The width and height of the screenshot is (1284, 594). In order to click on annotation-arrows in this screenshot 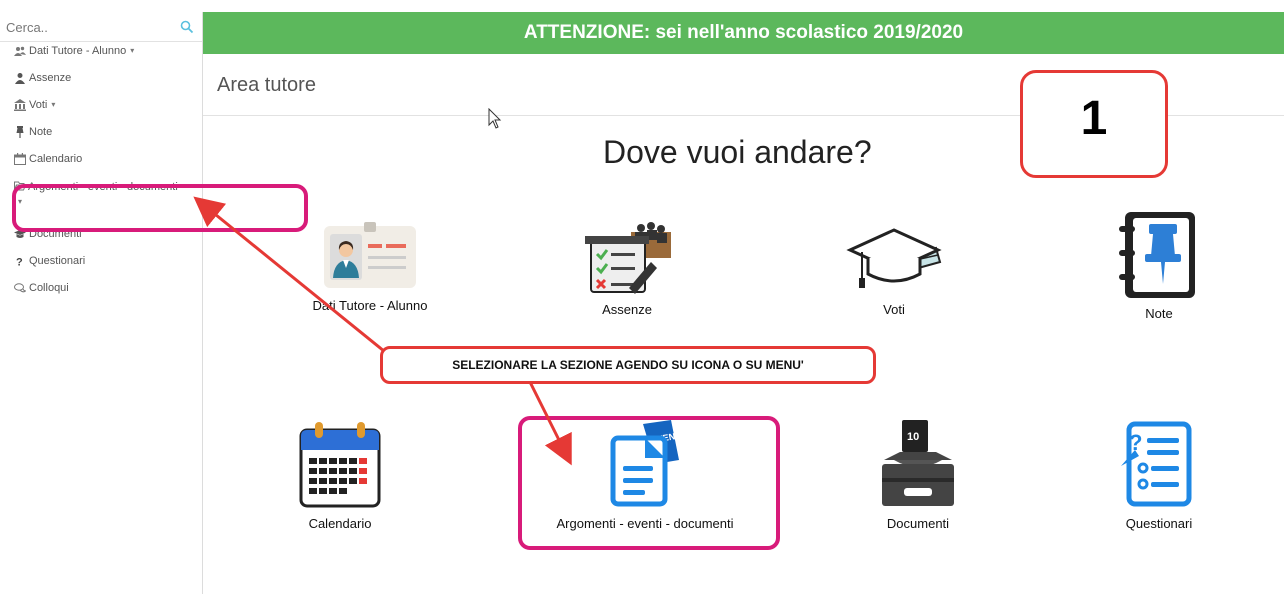, I will do `click(382, 331)`.